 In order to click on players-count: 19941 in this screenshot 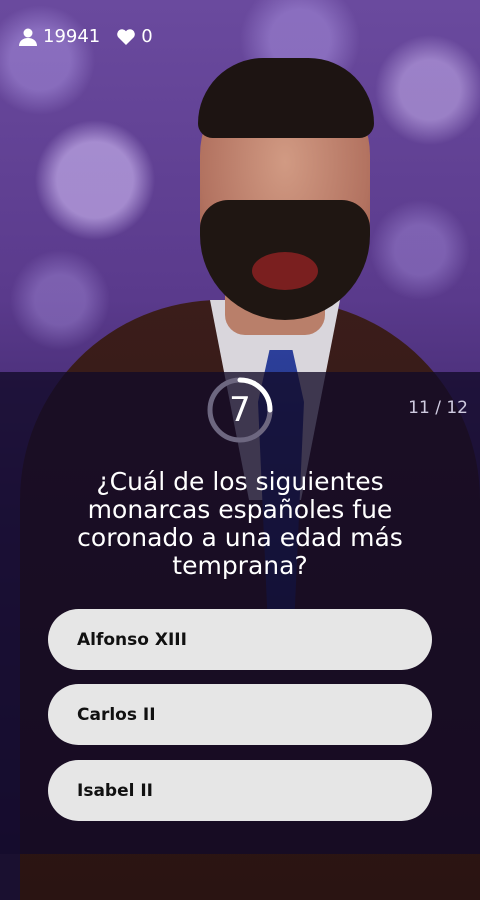, I will do `click(59, 36)`.